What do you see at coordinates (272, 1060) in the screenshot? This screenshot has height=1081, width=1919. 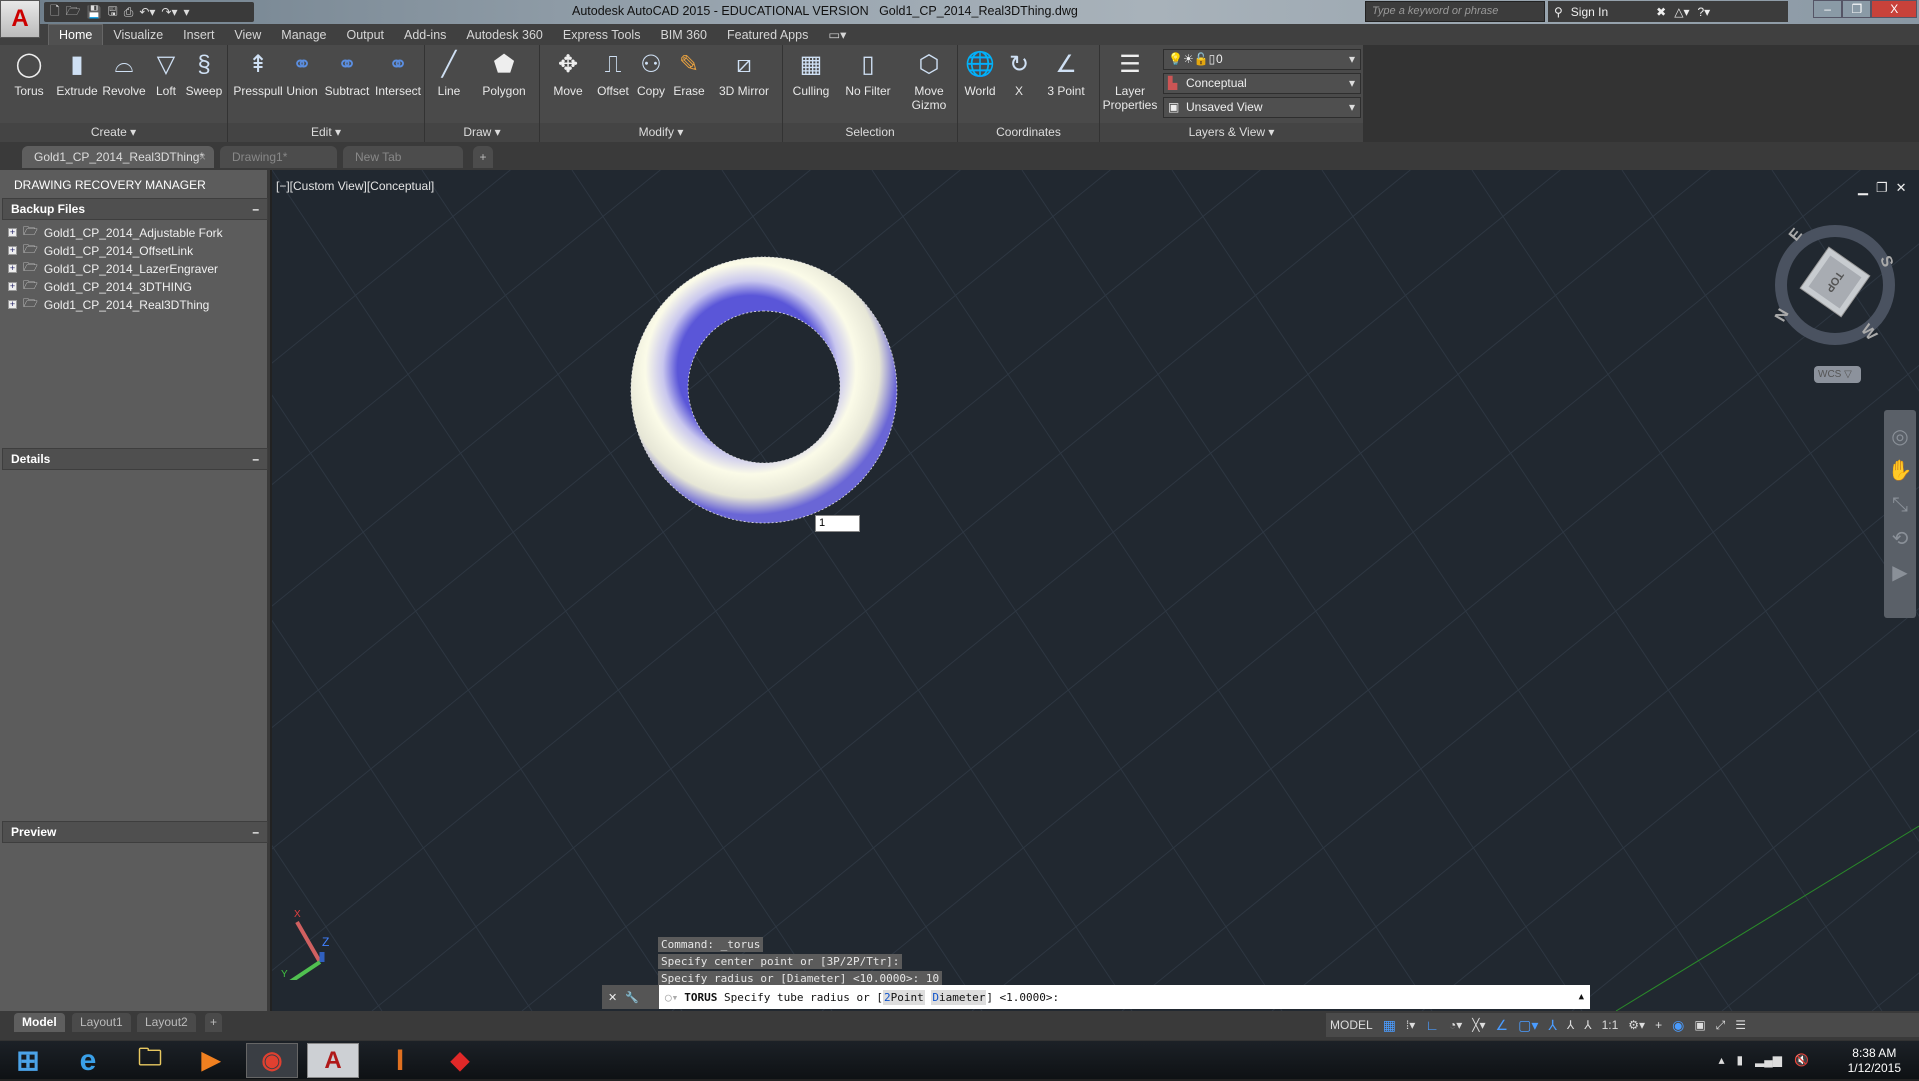 I see `chrome-icon: ◉` at bounding box center [272, 1060].